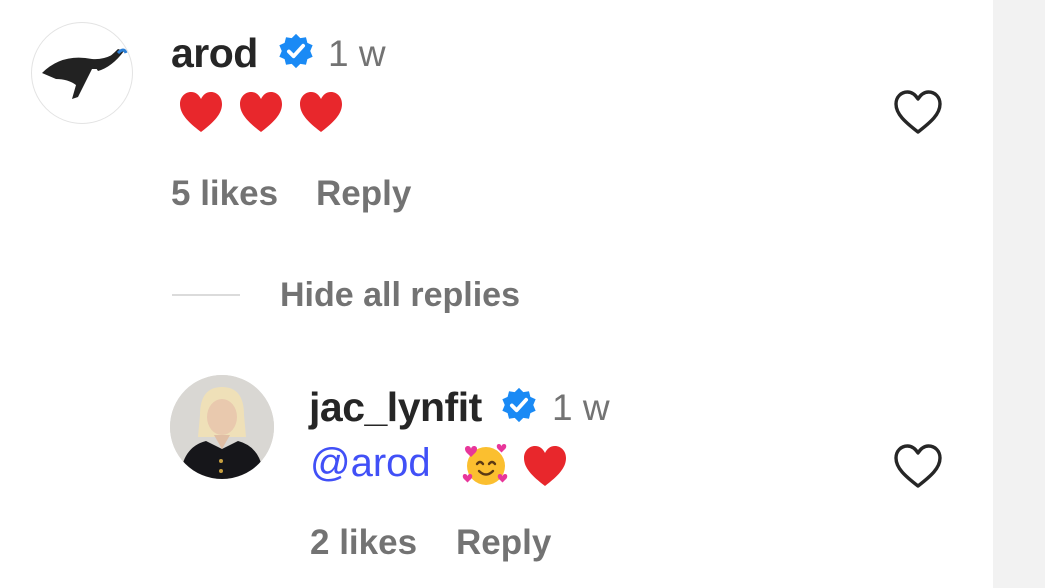 This screenshot has height=588, width=1045. Describe the element at coordinates (485, 464) in the screenshot. I see `smiling-face-with-hearts-emoji-icon` at that location.